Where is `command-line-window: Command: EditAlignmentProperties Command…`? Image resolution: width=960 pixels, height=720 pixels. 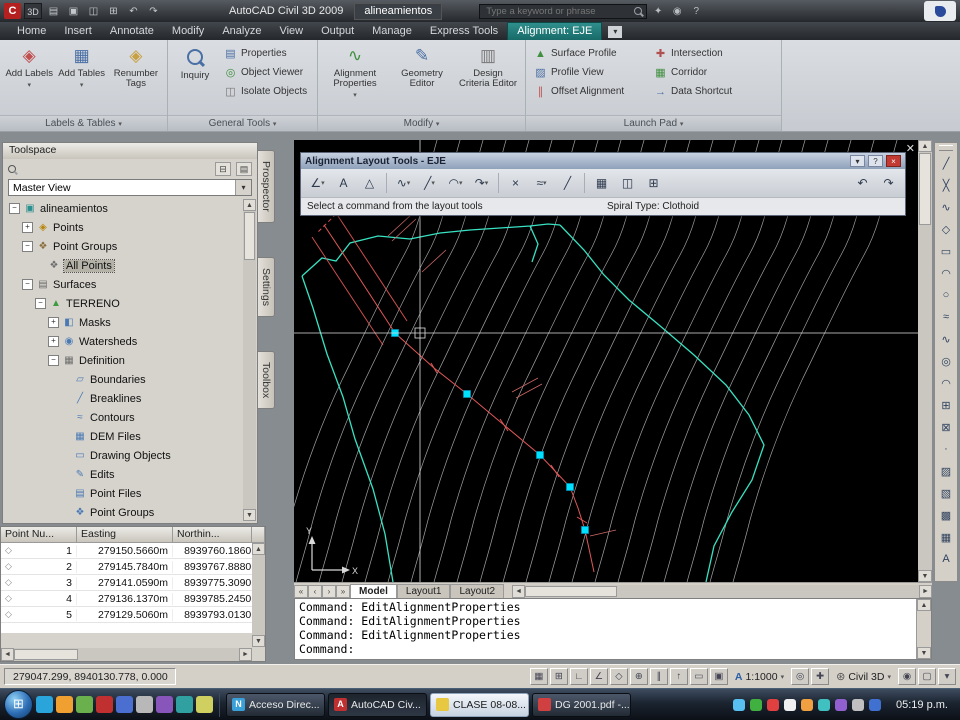 command-line-window: Command: EditAlignmentProperties Command… is located at coordinates (613, 629).